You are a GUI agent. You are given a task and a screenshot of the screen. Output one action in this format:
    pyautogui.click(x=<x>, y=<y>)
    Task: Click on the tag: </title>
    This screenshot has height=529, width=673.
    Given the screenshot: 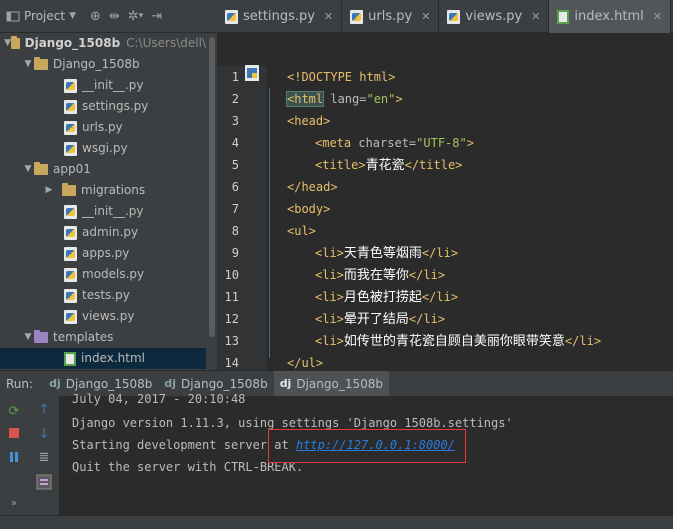 What is the action you would take?
    pyautogui.click(x=433, y=165)
    